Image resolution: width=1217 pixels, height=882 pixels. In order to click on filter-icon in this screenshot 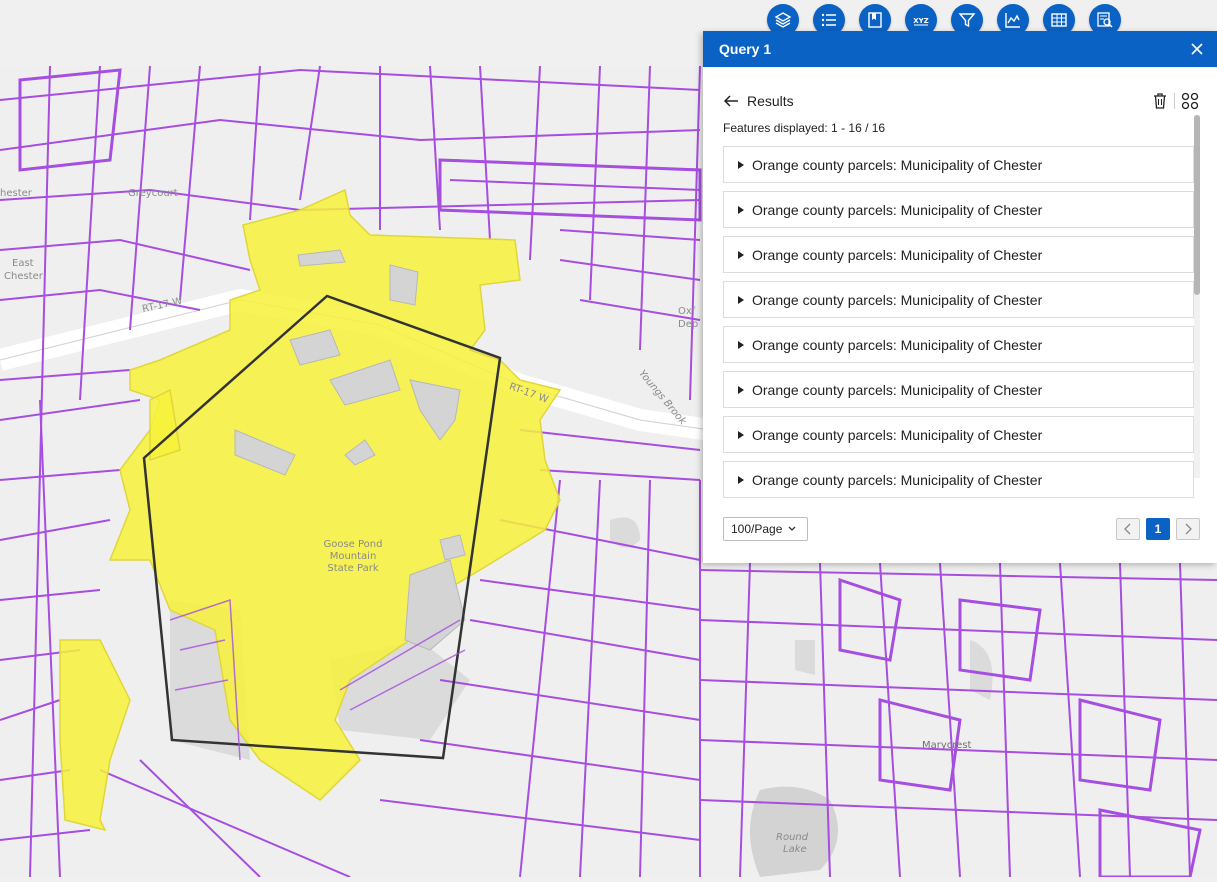, I will do `click(967, 20)`.